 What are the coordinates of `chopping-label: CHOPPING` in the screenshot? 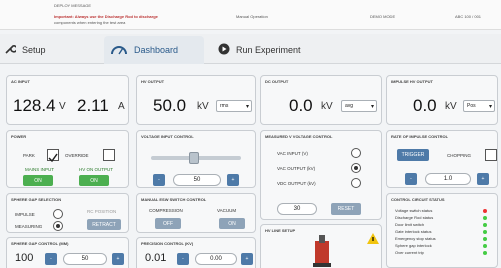 It's located at (459, 155).